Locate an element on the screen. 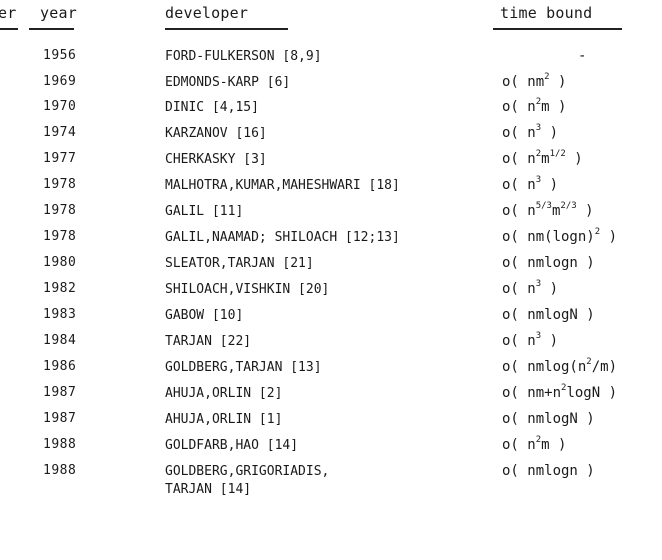  row-time-bound: o( nm(logn)2 ) is located at coordinates (559, 236).